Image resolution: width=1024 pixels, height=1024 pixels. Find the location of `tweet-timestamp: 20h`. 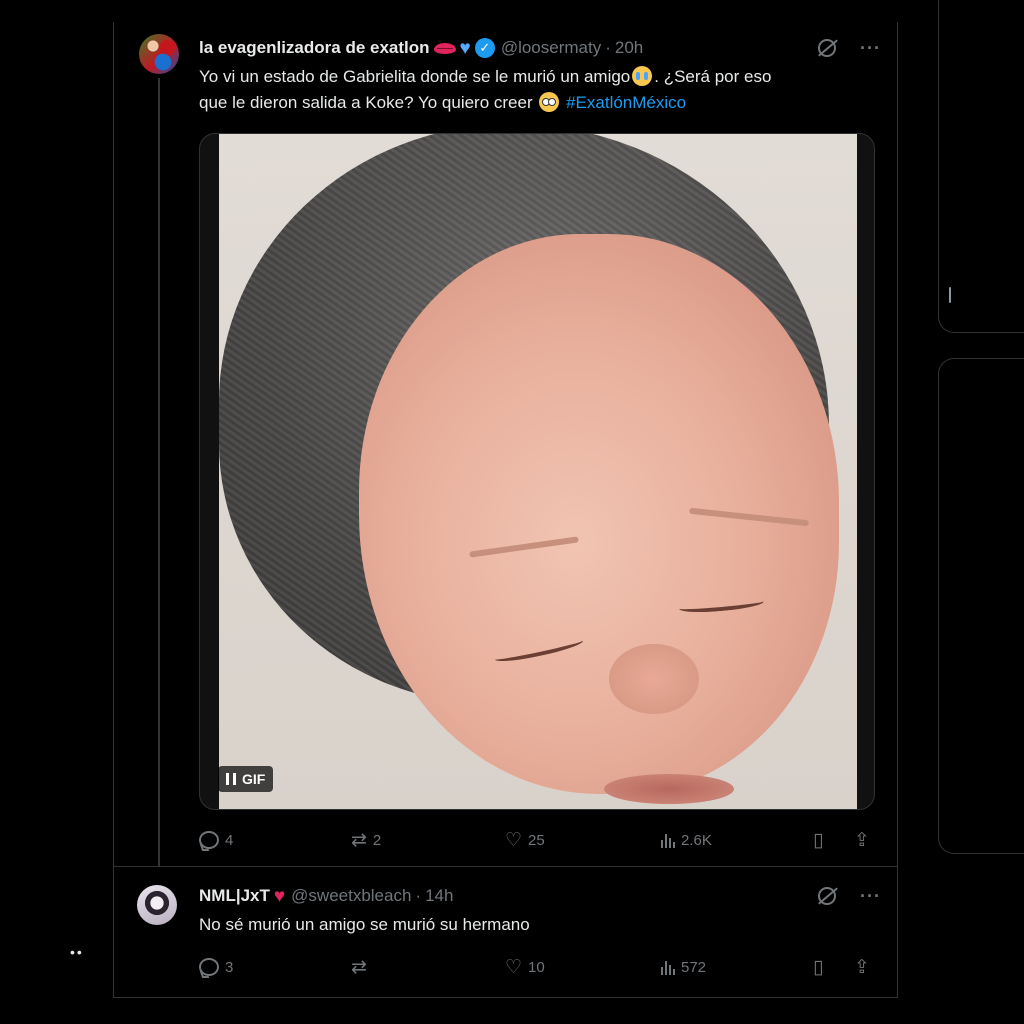

tweet-timestamp: 20h is located at coordinates (629, 48).